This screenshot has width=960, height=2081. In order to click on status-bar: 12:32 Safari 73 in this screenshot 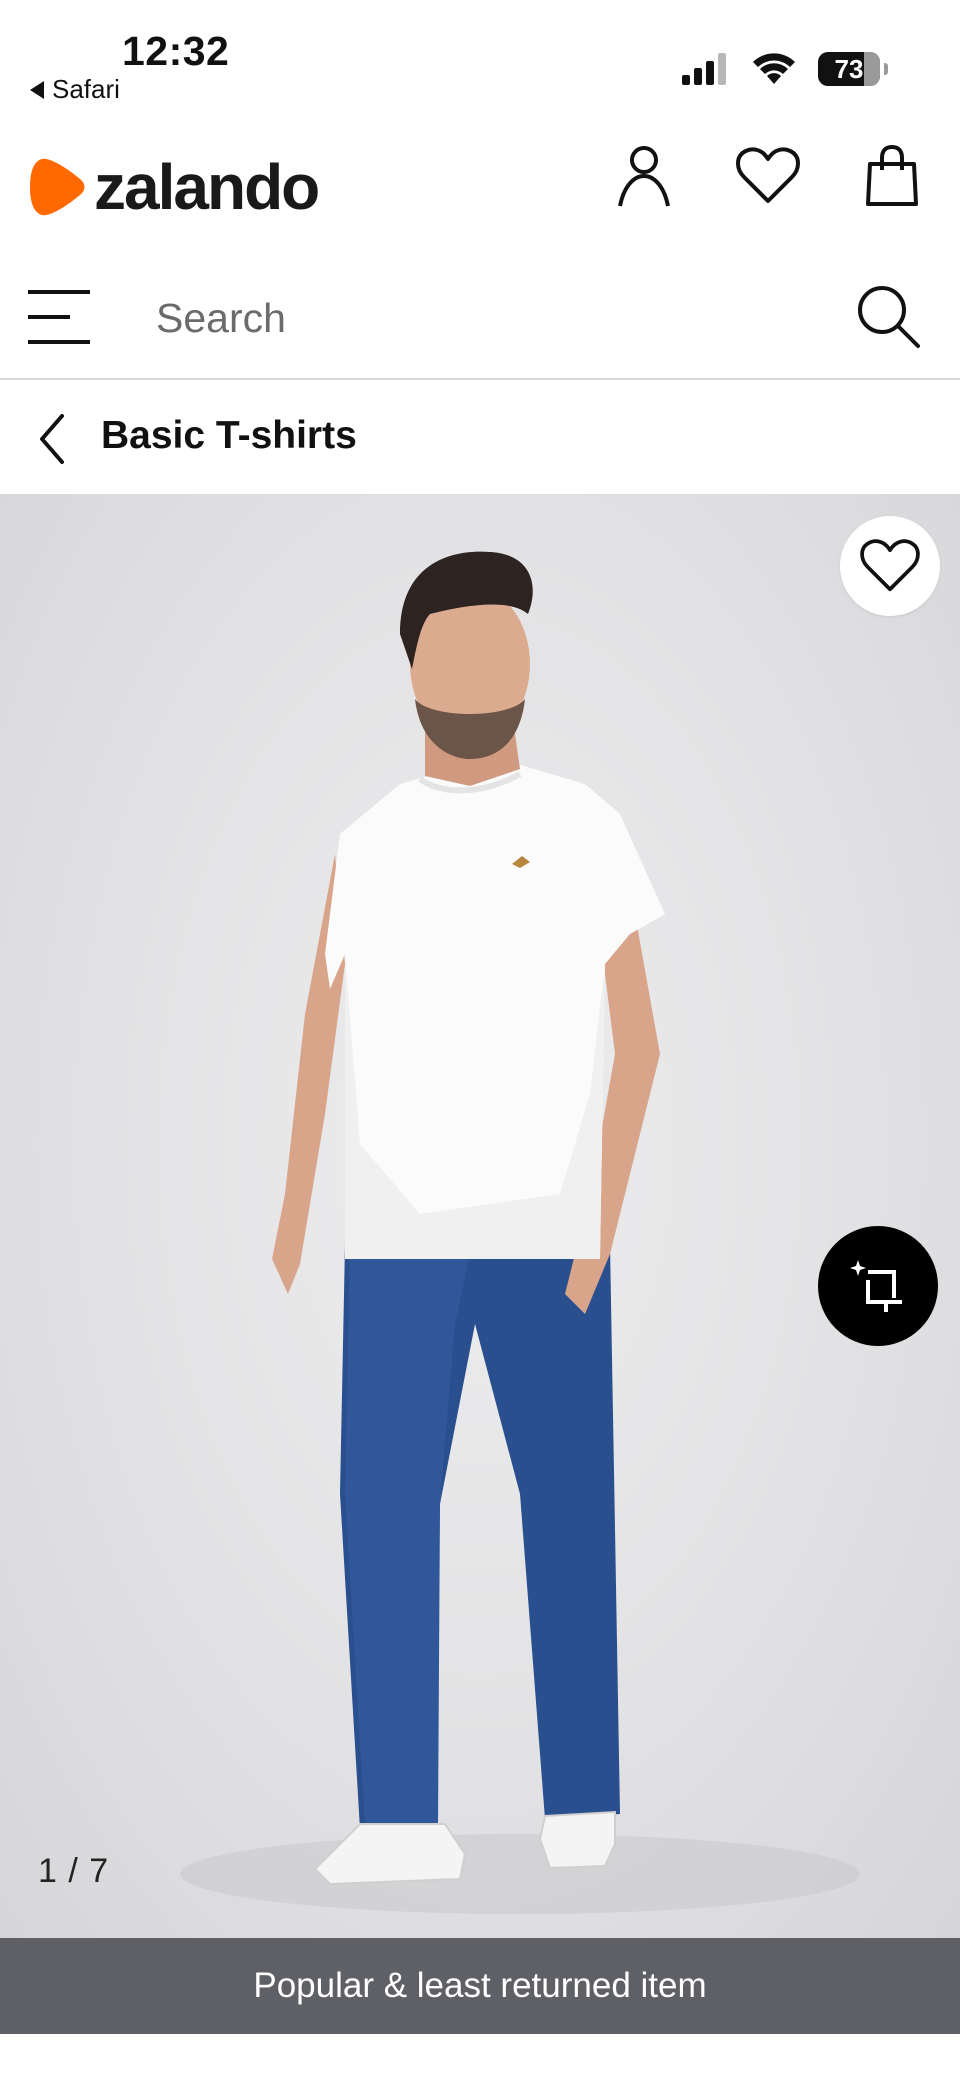, I will do `click(480, 55)`.